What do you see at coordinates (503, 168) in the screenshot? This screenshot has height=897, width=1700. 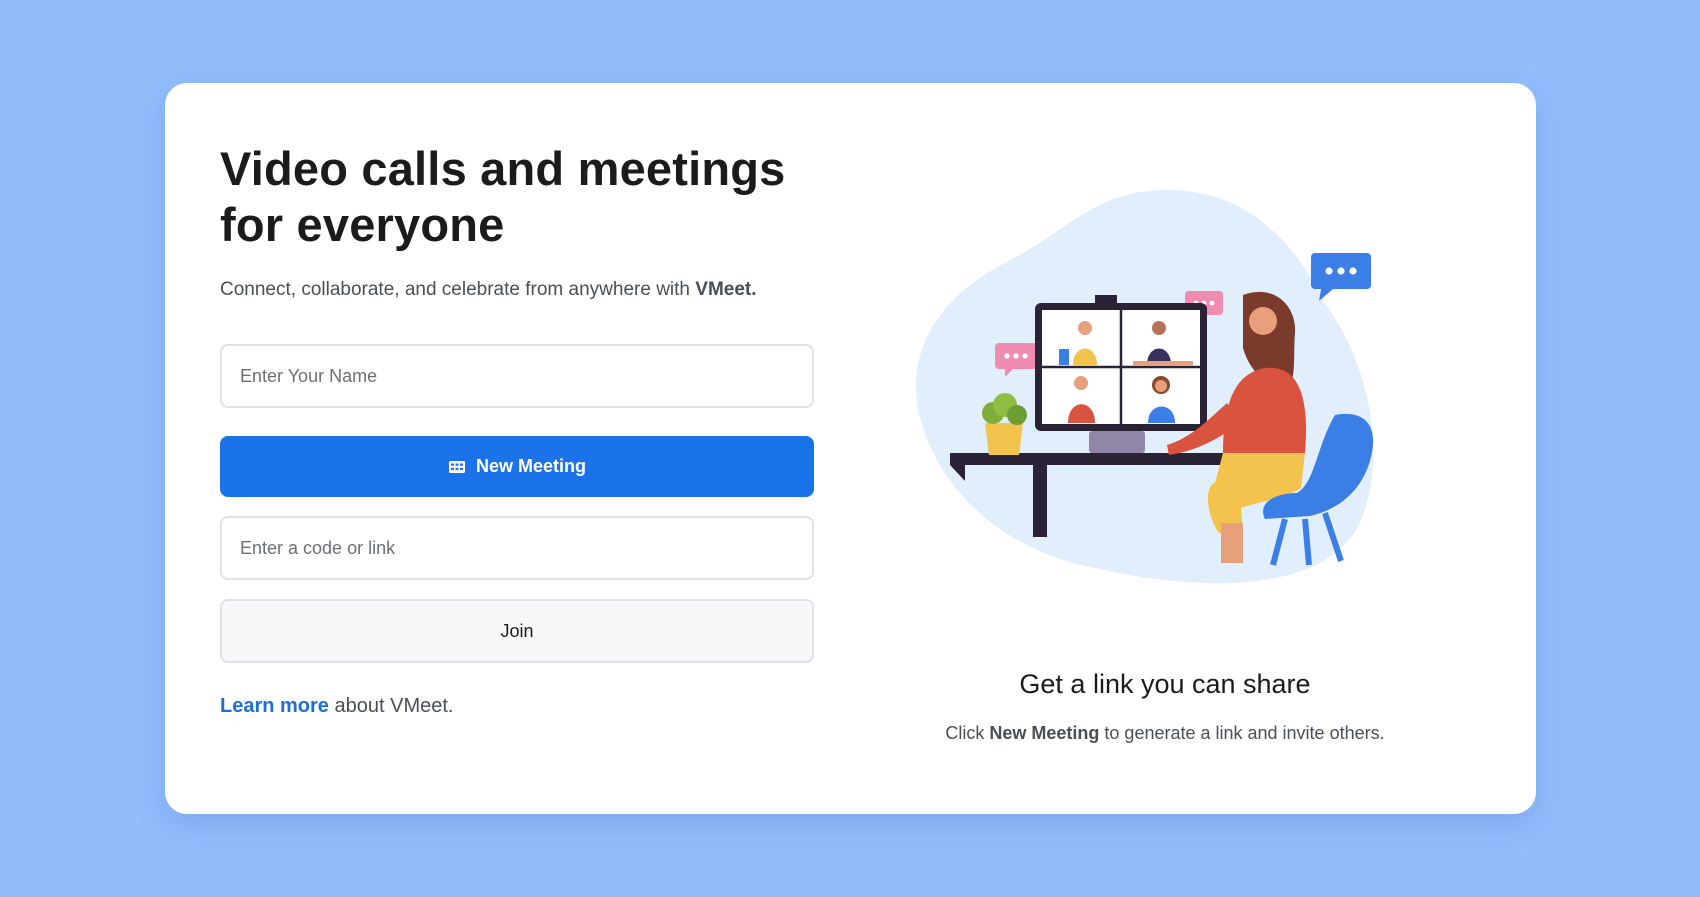 I see `page-title-line1: Video calls and meetings` at bounding box center [503, 168].